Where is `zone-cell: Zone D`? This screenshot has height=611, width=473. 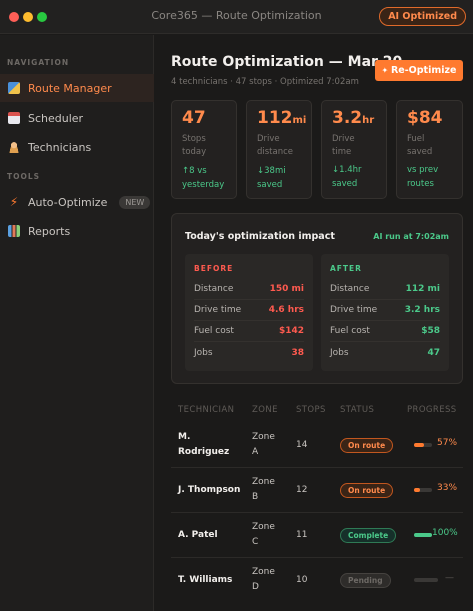 zone-cell: Zone D is located at coordinates (263, 579).